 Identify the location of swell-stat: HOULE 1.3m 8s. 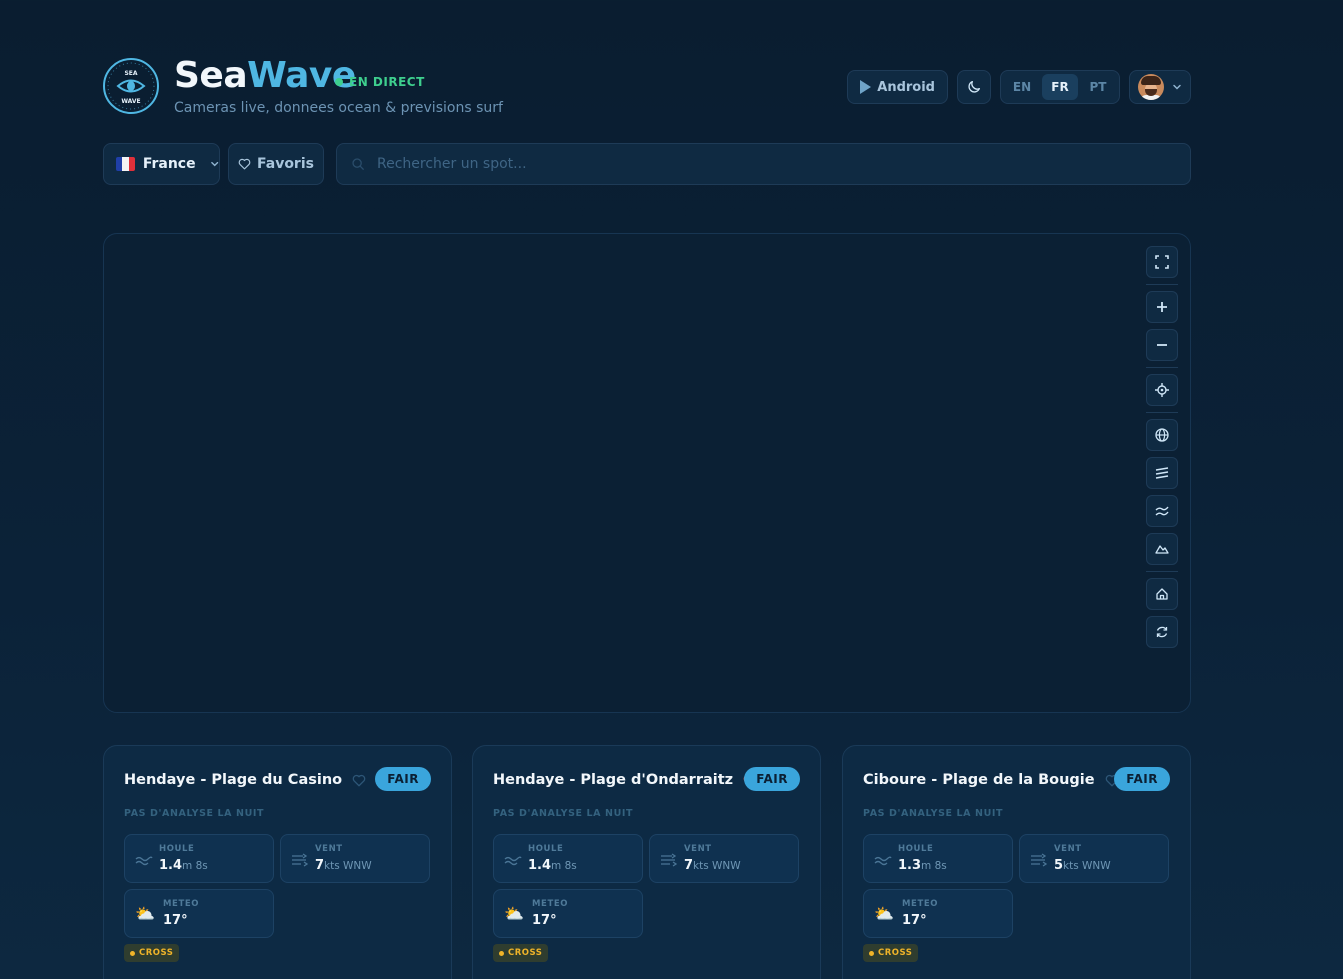
(938, 858).